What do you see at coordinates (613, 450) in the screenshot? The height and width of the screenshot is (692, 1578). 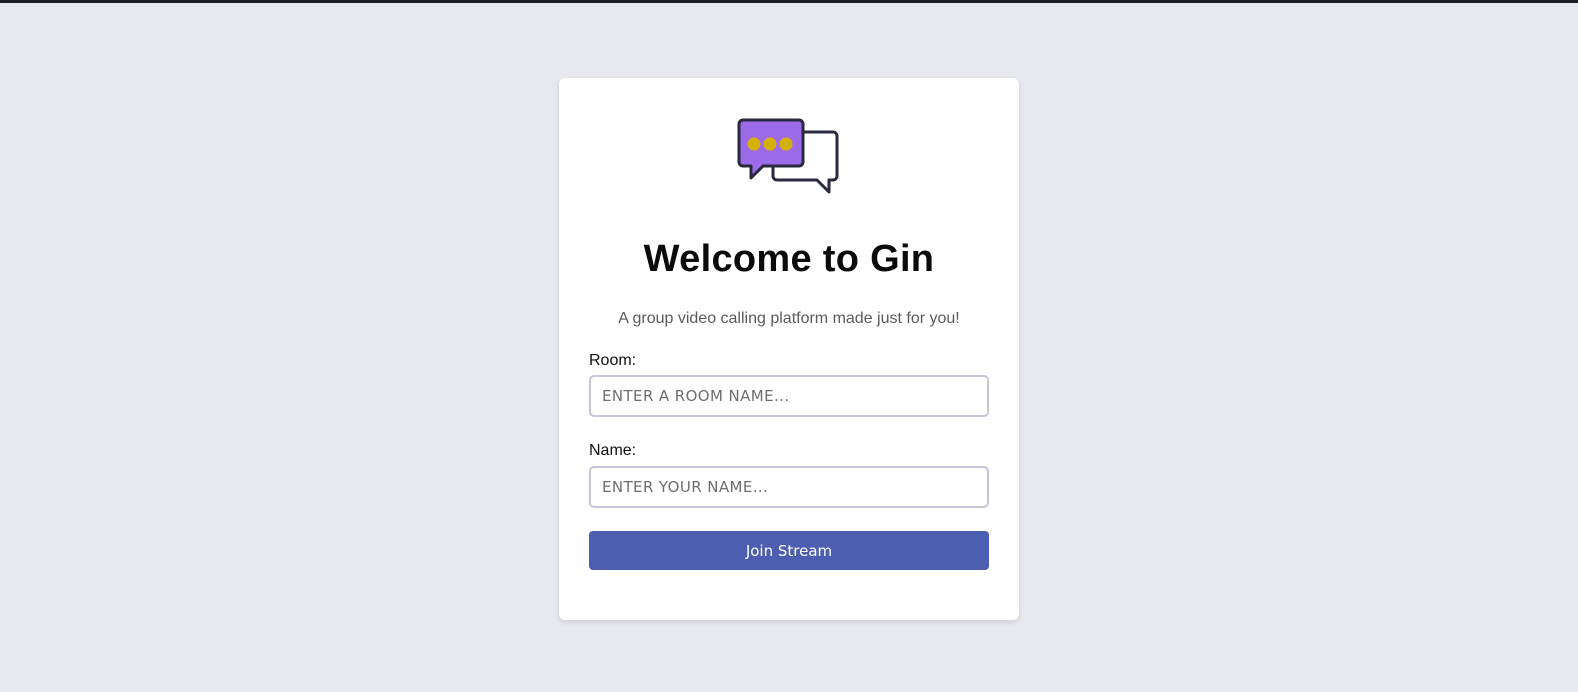 I see `name-label: Name:` at bounding box center [613, 450].